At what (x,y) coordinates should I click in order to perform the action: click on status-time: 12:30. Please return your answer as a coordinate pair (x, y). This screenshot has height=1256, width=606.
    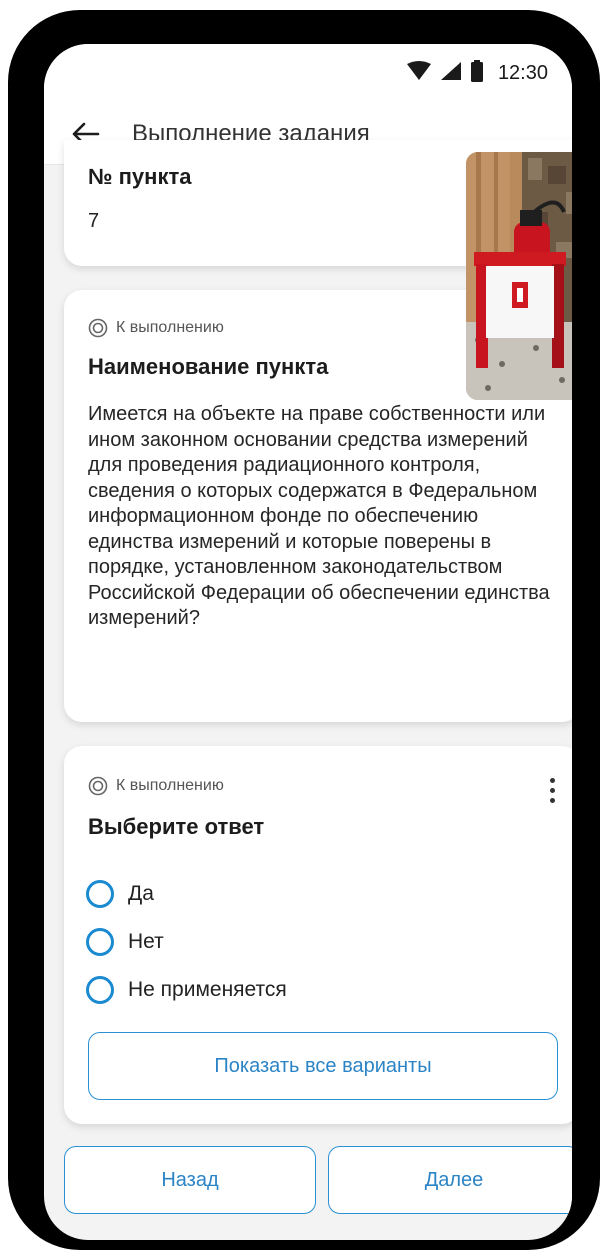
    Looking at the image, I should click on (522, 73).